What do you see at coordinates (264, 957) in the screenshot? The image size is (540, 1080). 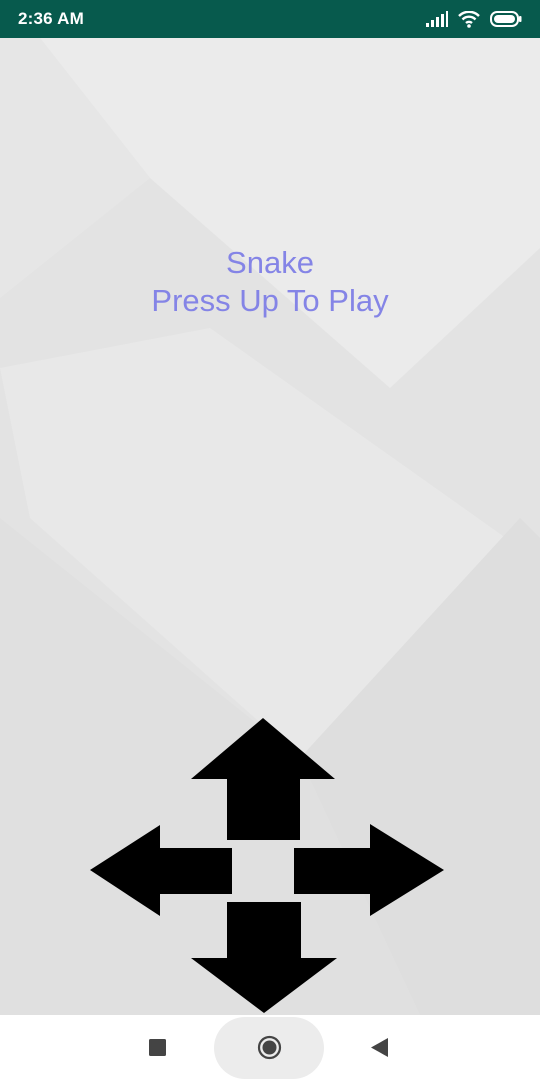 I see `down-arrow-icon` at bounding box center [264, 957].